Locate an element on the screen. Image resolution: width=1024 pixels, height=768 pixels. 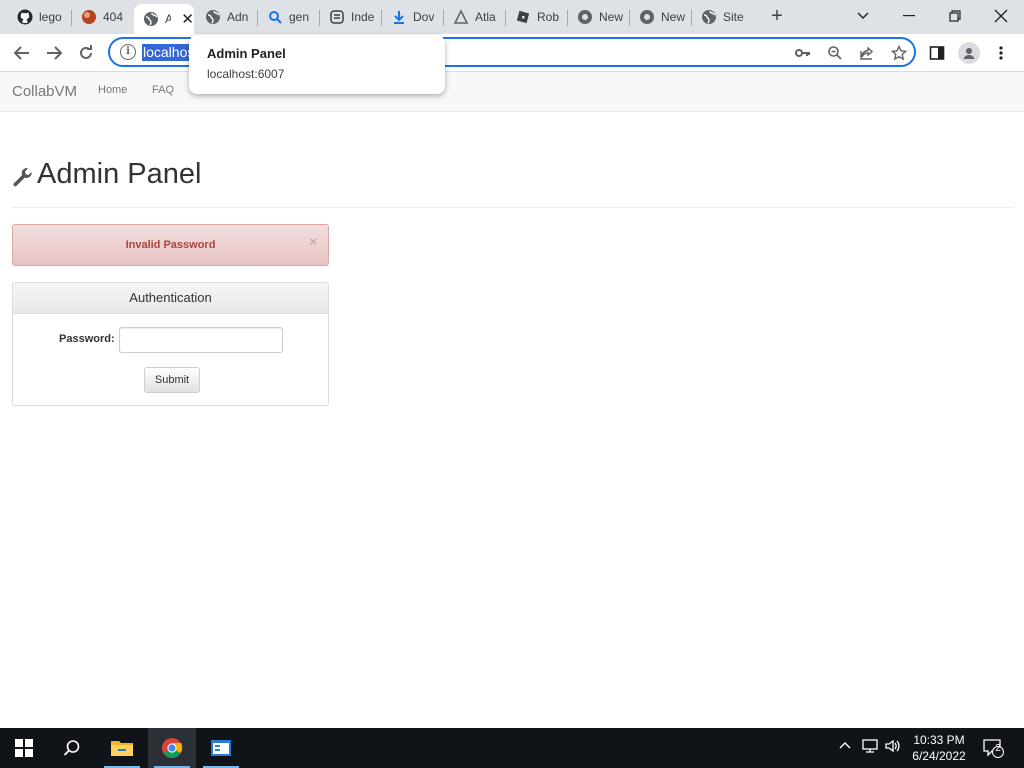
search-icon is located at coordinates (275, 17).